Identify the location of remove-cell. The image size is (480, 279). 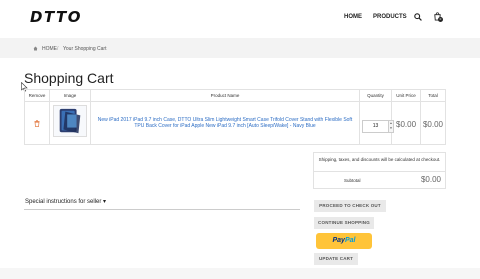
(37, 123).